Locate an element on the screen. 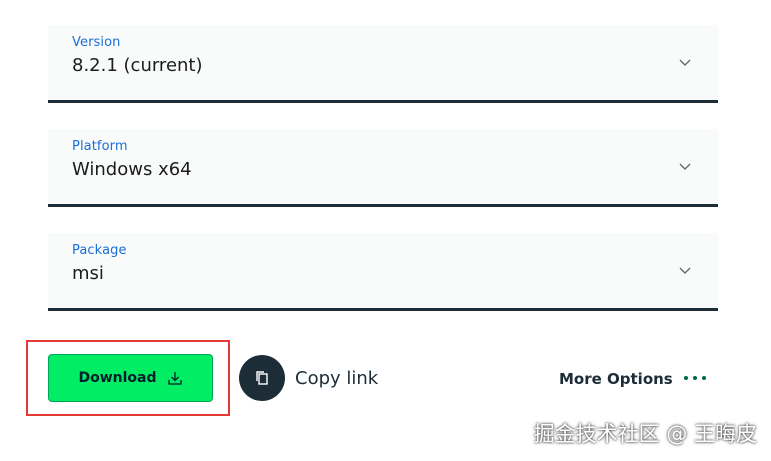 Image resolution: width=771 pixels, height=461 pixels. platform-select: Platform Windows x64 is located at coordinates (383, 168).